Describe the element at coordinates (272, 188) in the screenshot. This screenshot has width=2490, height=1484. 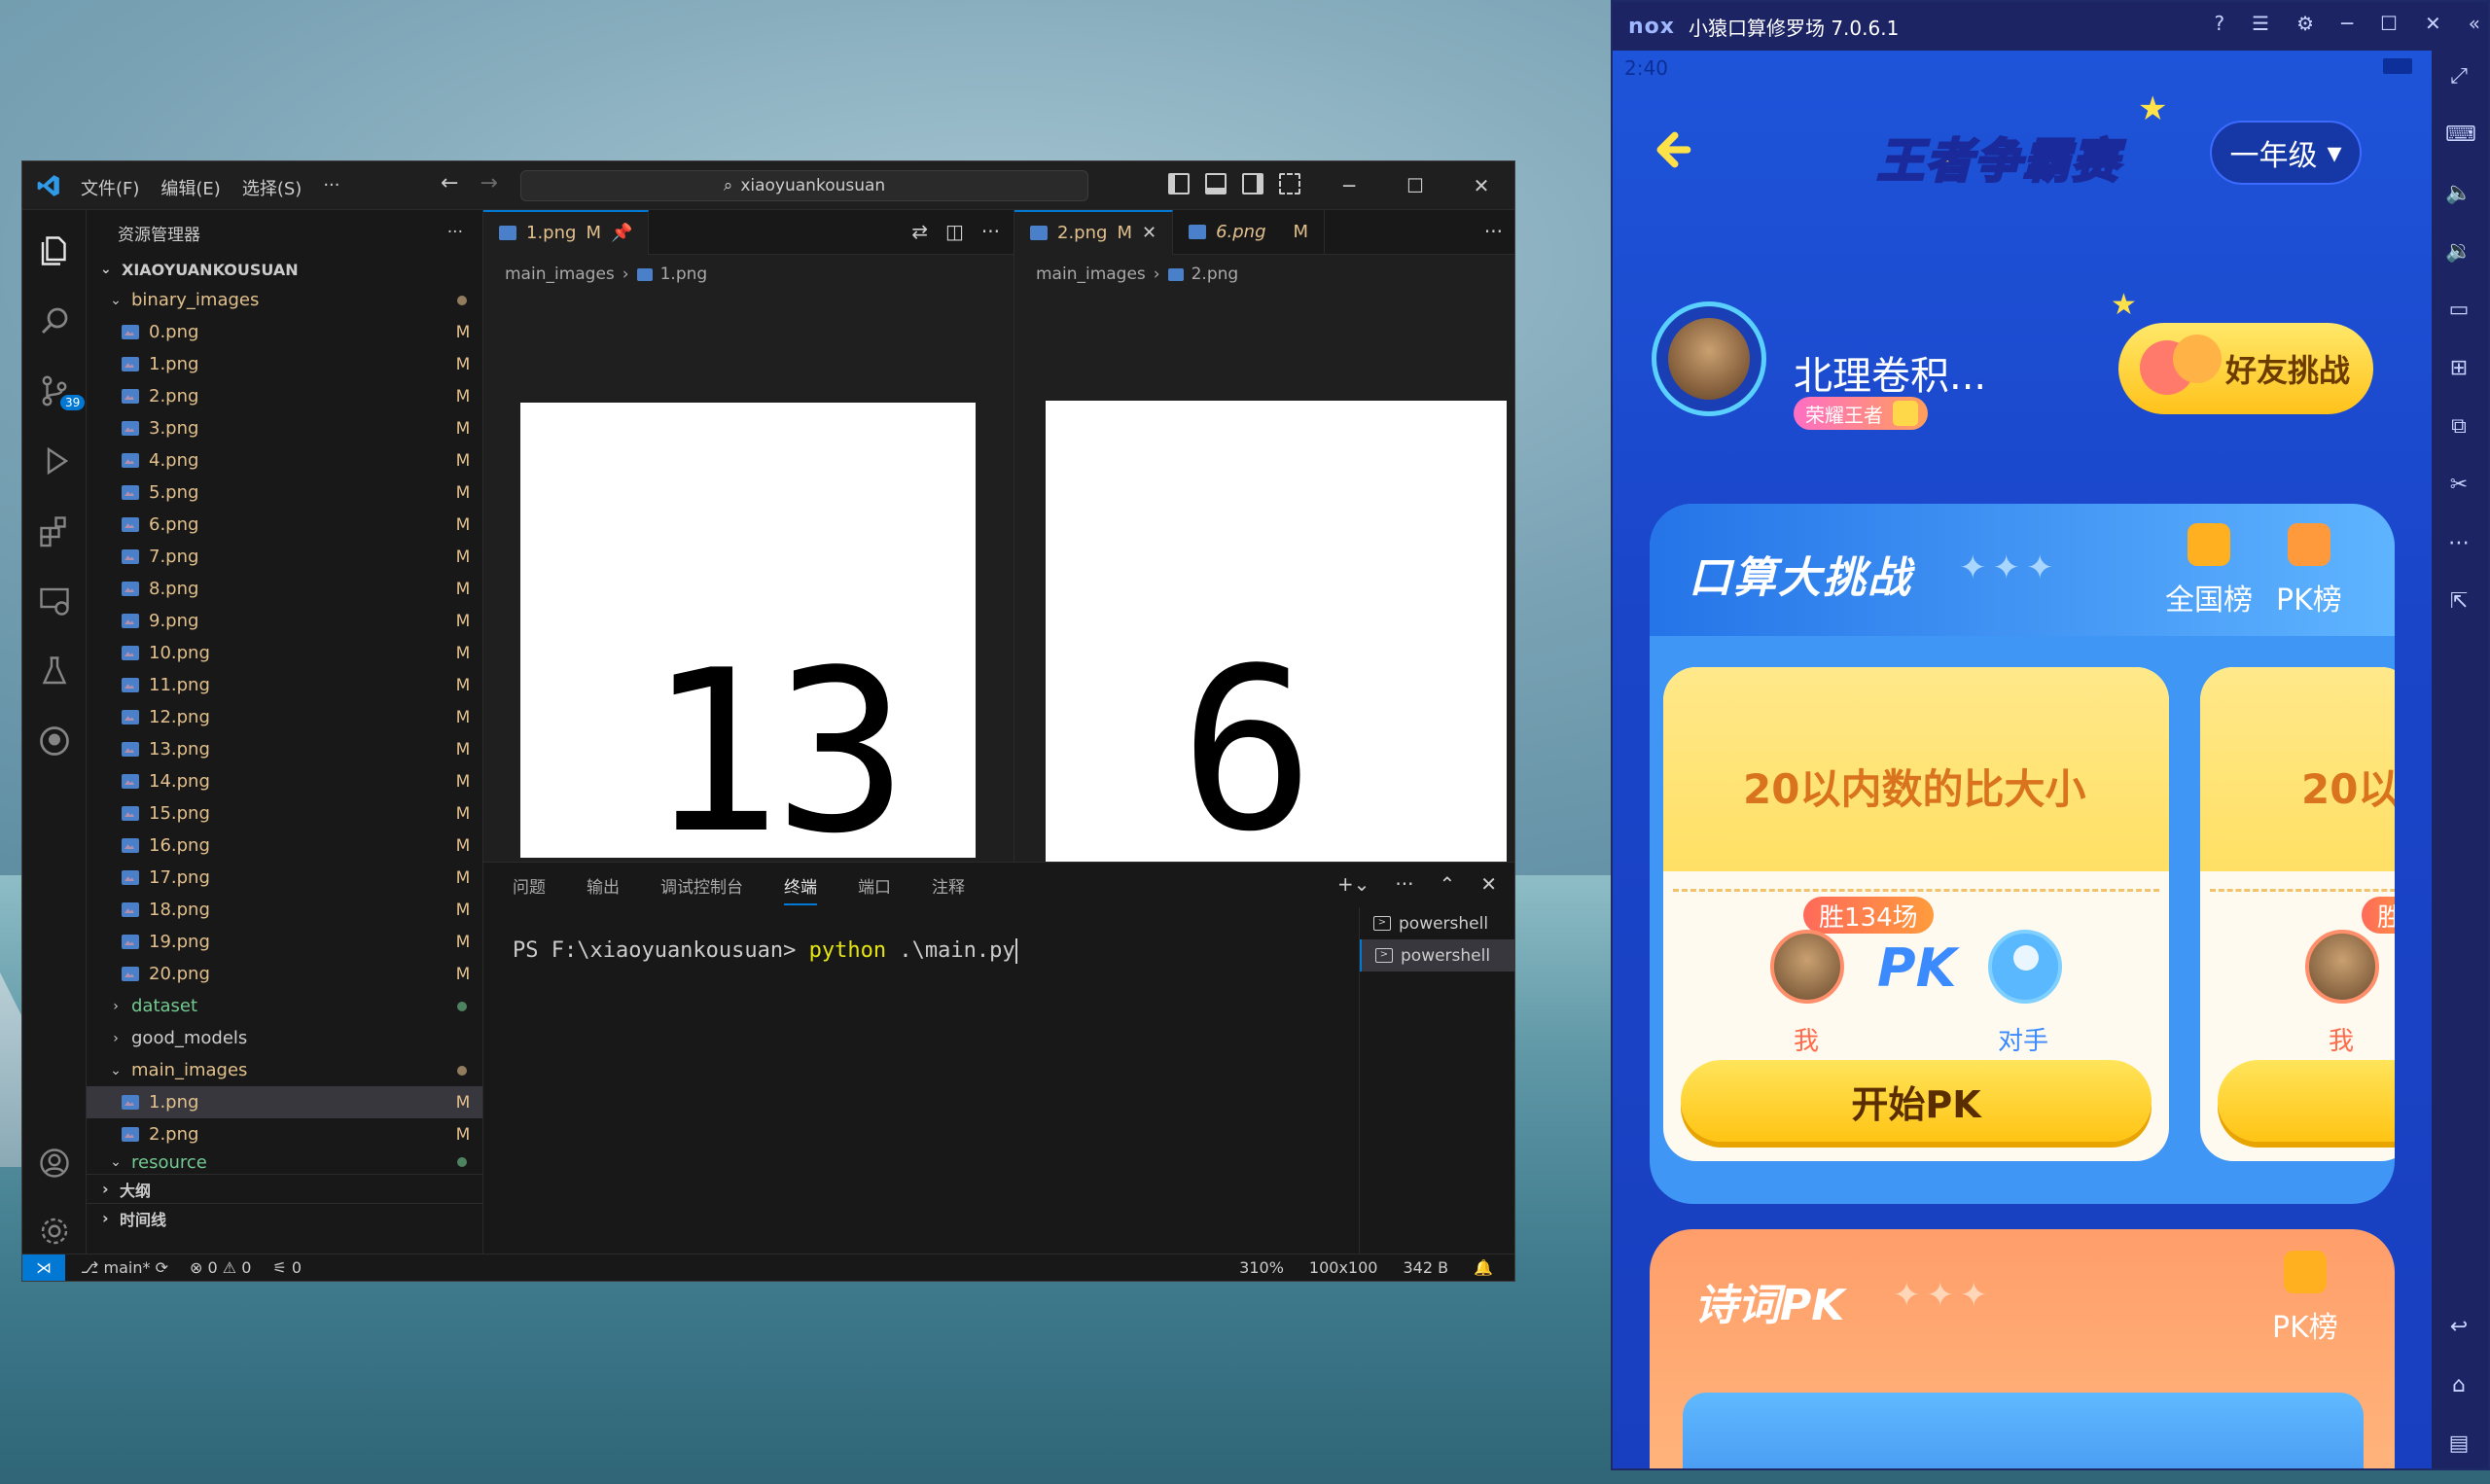
I see `menu-selection: 选择(S)` at that location.